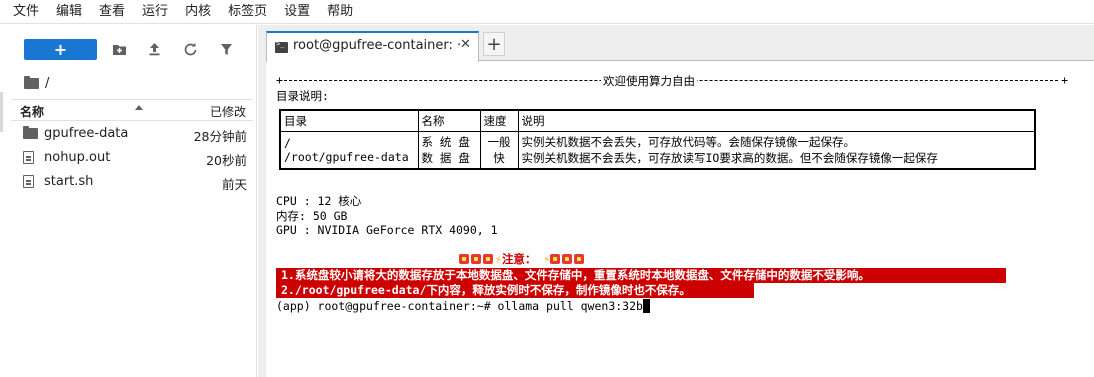  Describe the element at coordinates (387, 230) in the screenshot. I see `gpu-info: GPU : NVIDIA GeForce RTX 4090, 1` at that location.